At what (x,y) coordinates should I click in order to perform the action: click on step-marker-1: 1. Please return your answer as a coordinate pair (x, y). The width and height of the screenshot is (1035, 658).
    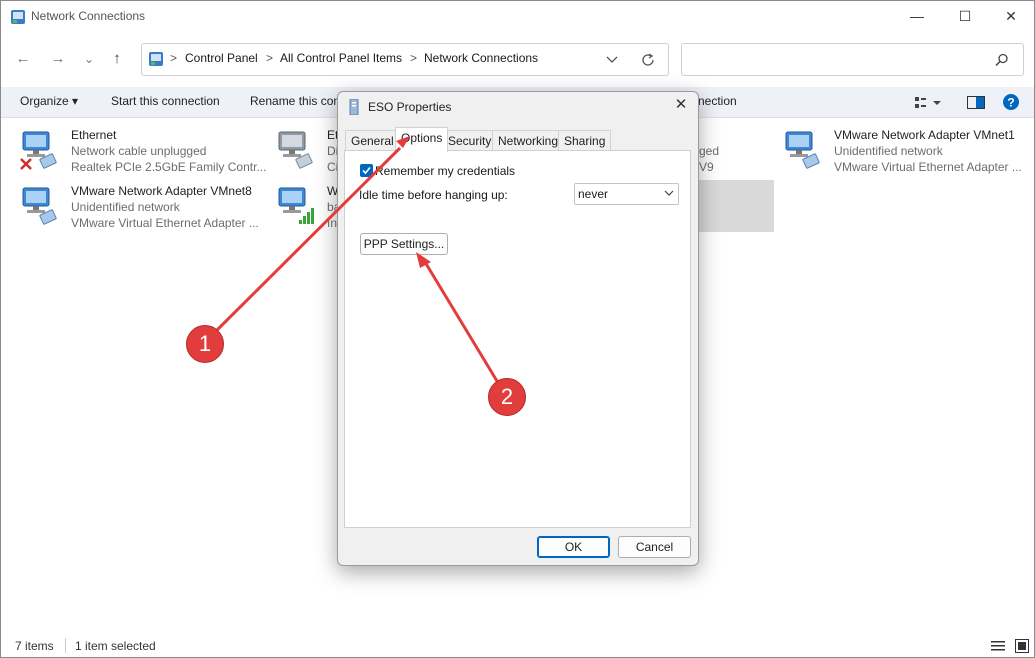
    Looking at the image, I should click on (205, 344).